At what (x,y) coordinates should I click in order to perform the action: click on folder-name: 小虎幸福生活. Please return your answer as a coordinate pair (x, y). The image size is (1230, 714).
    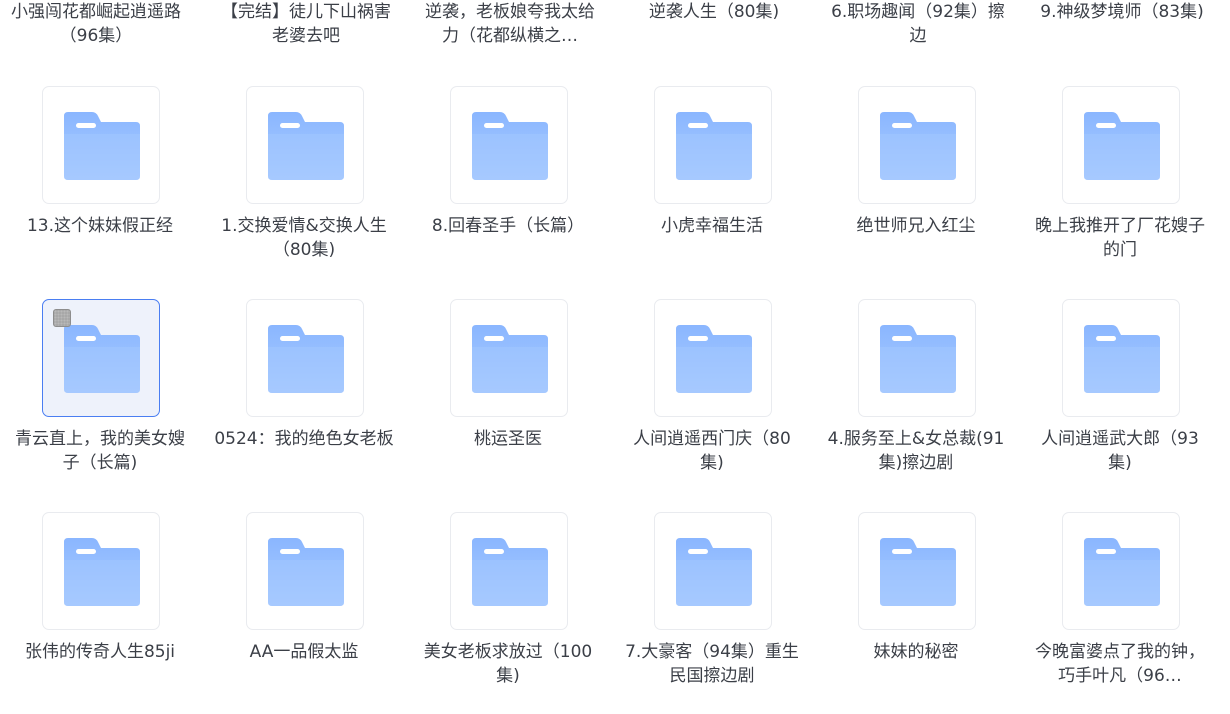
    Looking at the image, I should click on (712, 226).